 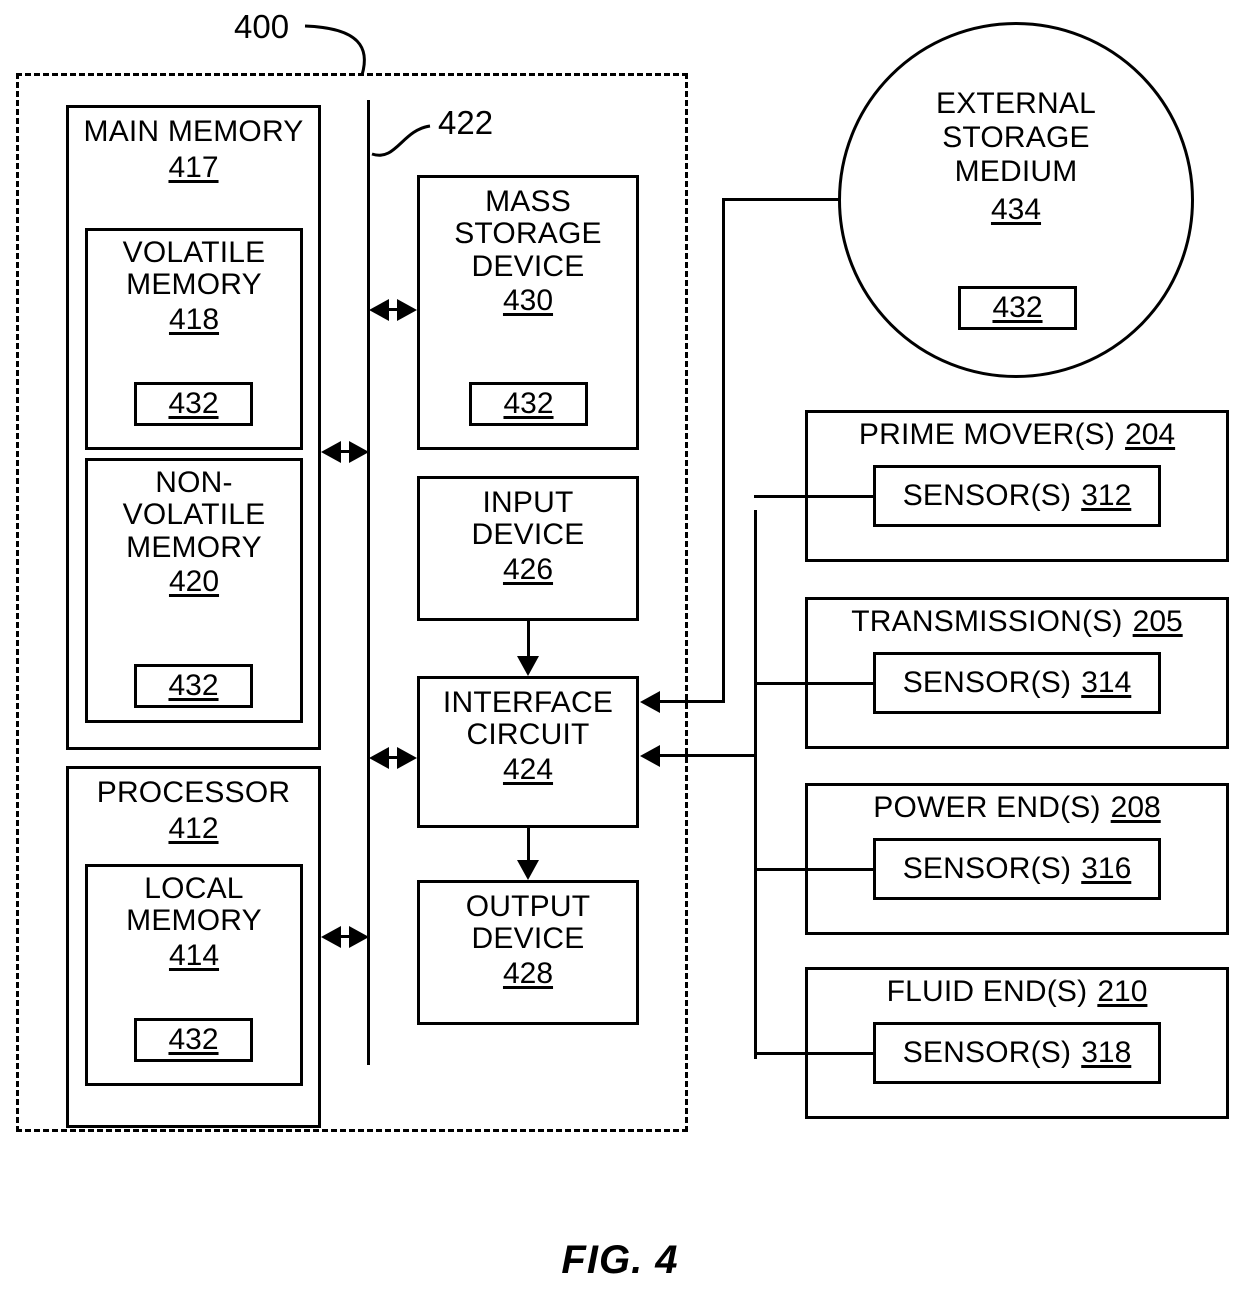 I want to click on interface-circuit-ref: 424, so click(x=528, y=769).